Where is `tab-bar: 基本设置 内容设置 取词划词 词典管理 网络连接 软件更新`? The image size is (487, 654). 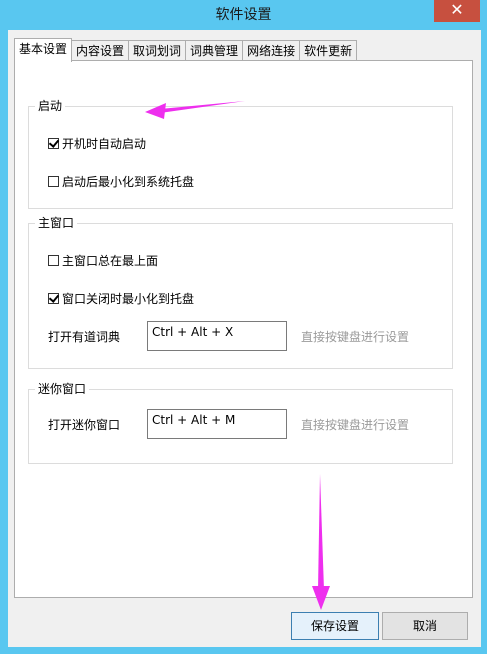 tab-bar: 基本设置 内容设置 取词划词 词典管理 网络连接 软件更新 is located at coordinates (186, 50).